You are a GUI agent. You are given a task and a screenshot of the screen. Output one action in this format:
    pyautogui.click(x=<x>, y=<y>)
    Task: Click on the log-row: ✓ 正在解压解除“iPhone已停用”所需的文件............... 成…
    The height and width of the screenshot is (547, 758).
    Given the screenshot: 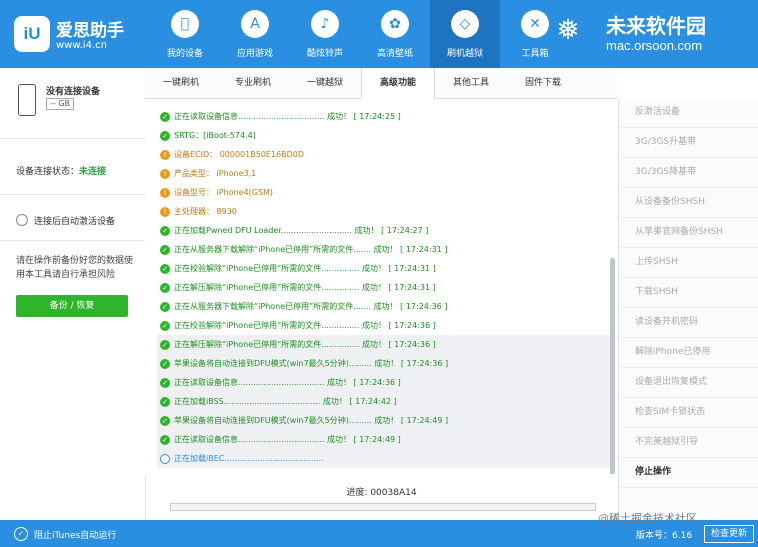 What is the action you would take?
    pyautogui.click(x=384, y=344)
    